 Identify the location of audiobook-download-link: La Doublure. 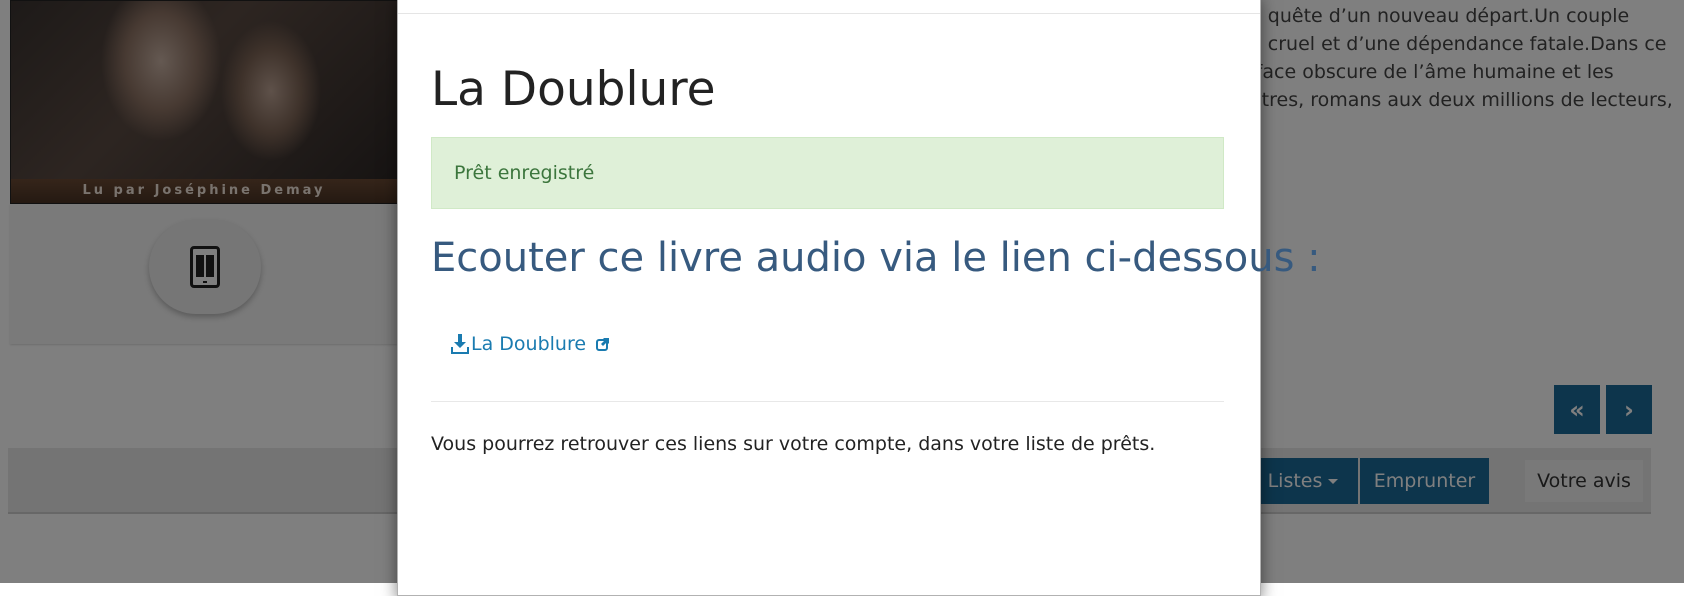
(530, 344).